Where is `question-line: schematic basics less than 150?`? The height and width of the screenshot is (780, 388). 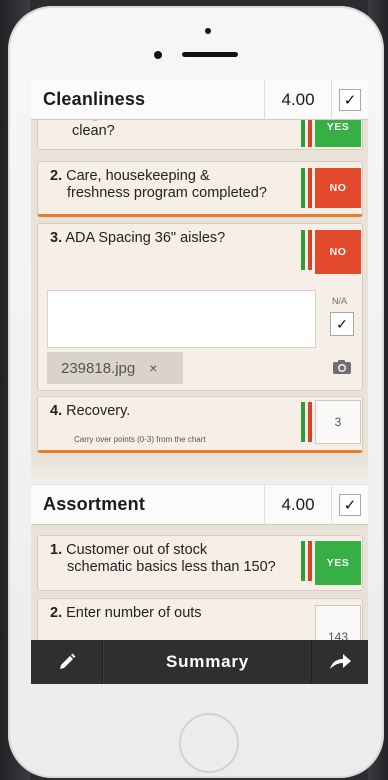
question-line: schematic basics less than 150? is located at coordinates (171, 567).